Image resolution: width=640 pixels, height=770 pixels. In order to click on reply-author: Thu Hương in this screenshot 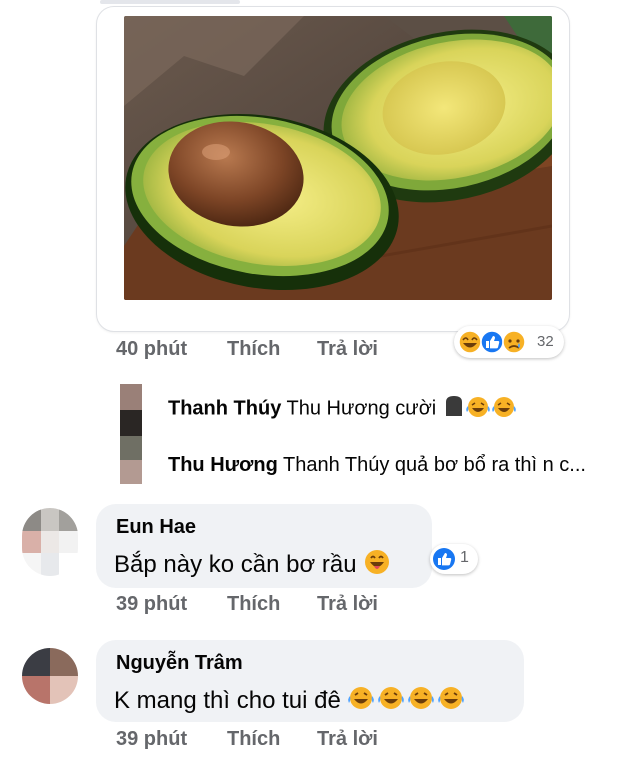, I will do `click(223, 465)`.